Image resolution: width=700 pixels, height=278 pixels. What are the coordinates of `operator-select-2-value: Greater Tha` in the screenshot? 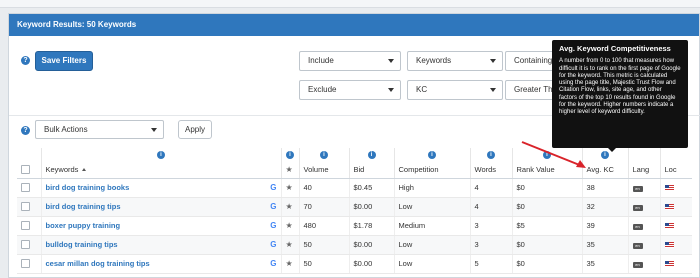 It's located at (535, 89).